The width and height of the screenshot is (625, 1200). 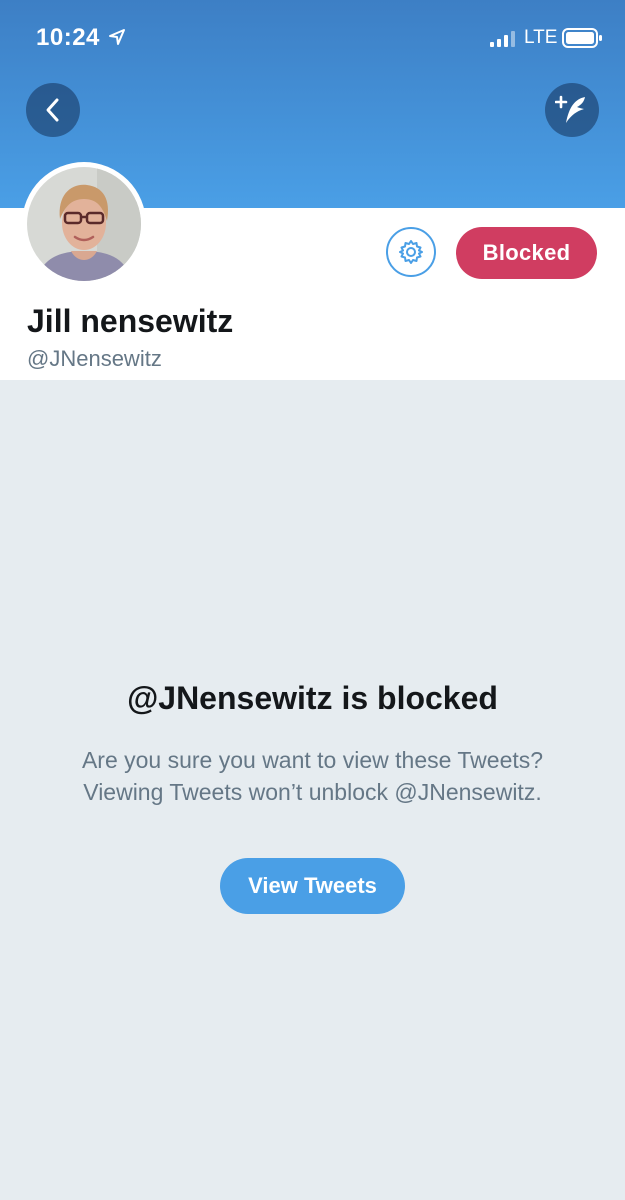 I want to click on cellular-signal-icon, so click(x=502, y=39).